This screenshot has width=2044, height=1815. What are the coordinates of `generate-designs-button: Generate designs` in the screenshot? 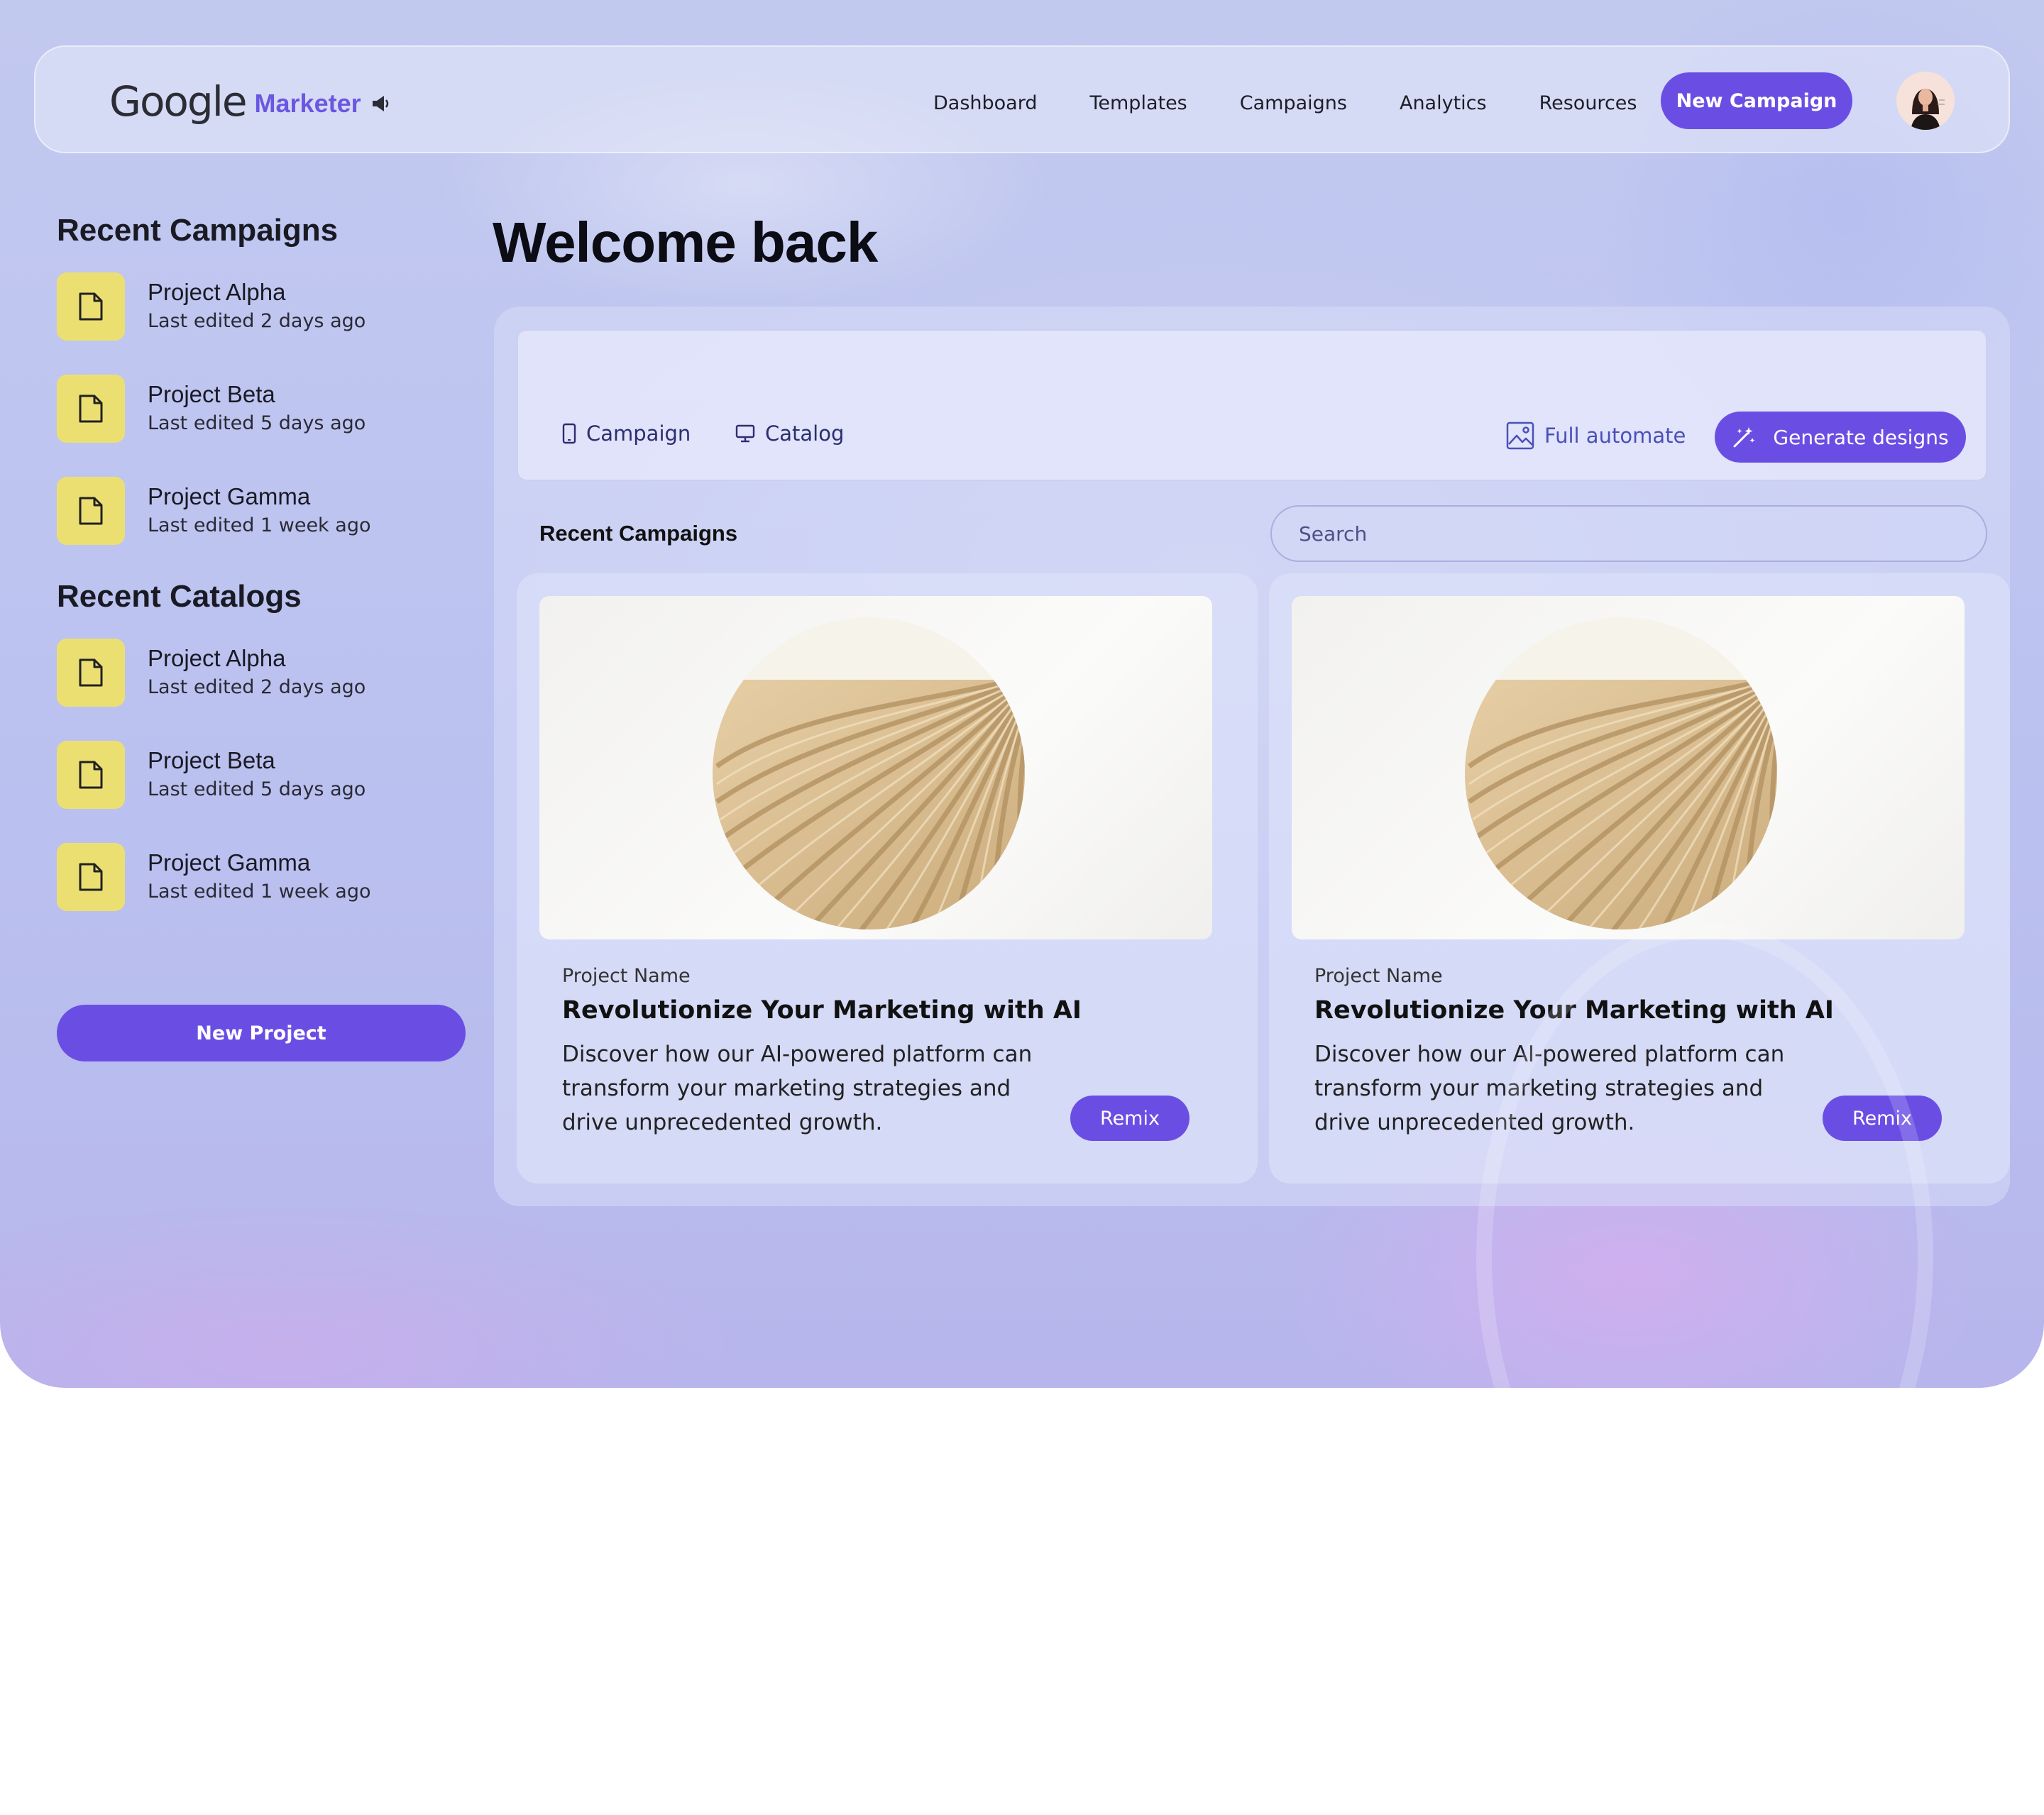 It's located at (1840, 438).